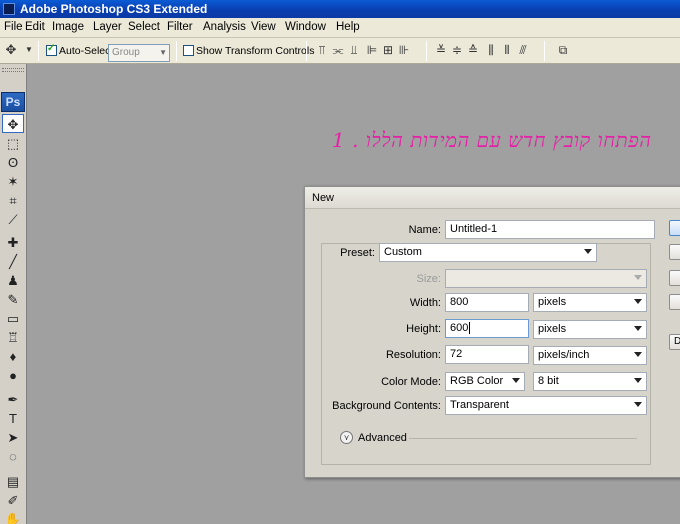 This screenshot has height=524, width=680. What do you see at coordinates (548, 381) in the screenshot?
I see `bit-depth-value: 8 bit` at bounding box center [548, 381].